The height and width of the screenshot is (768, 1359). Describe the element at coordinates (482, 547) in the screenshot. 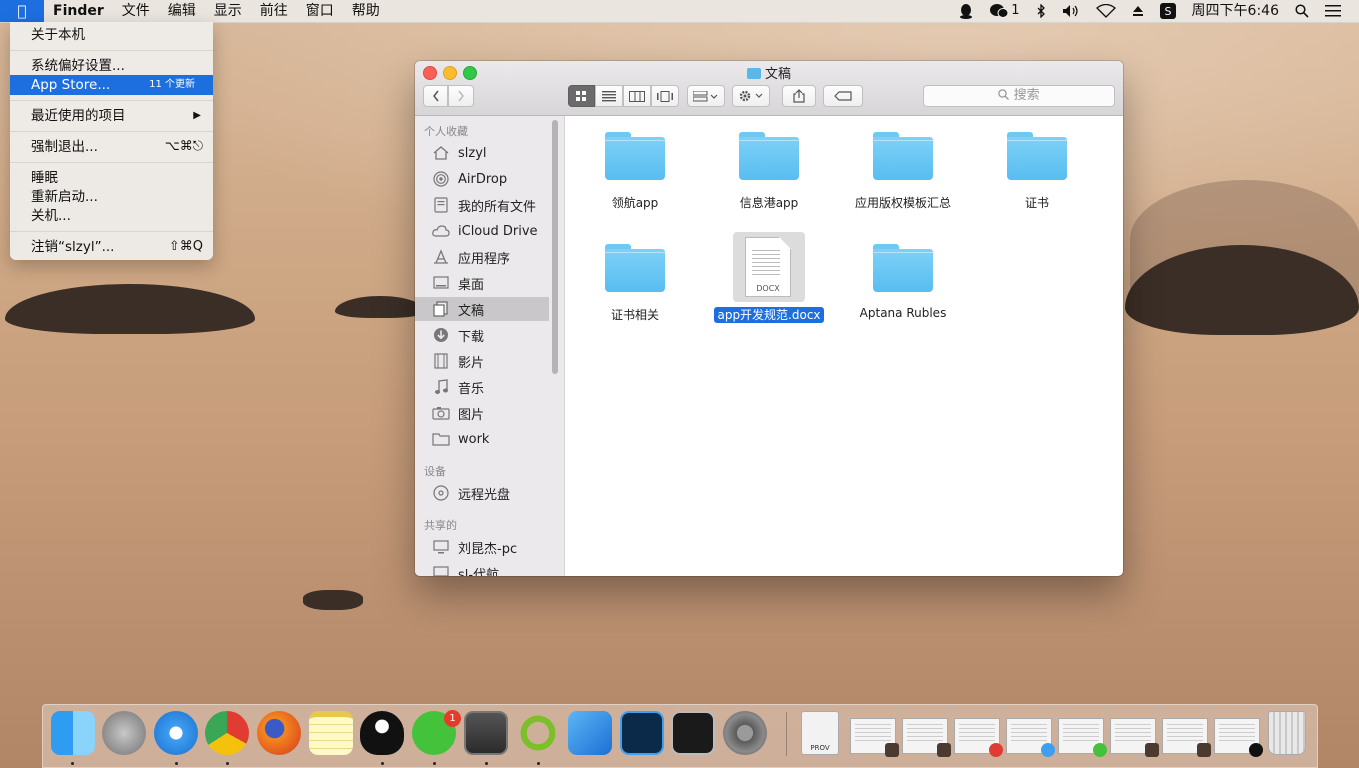

I see `sidebar-item-shared-pc-1: 刘昆杰-pc` at that location.